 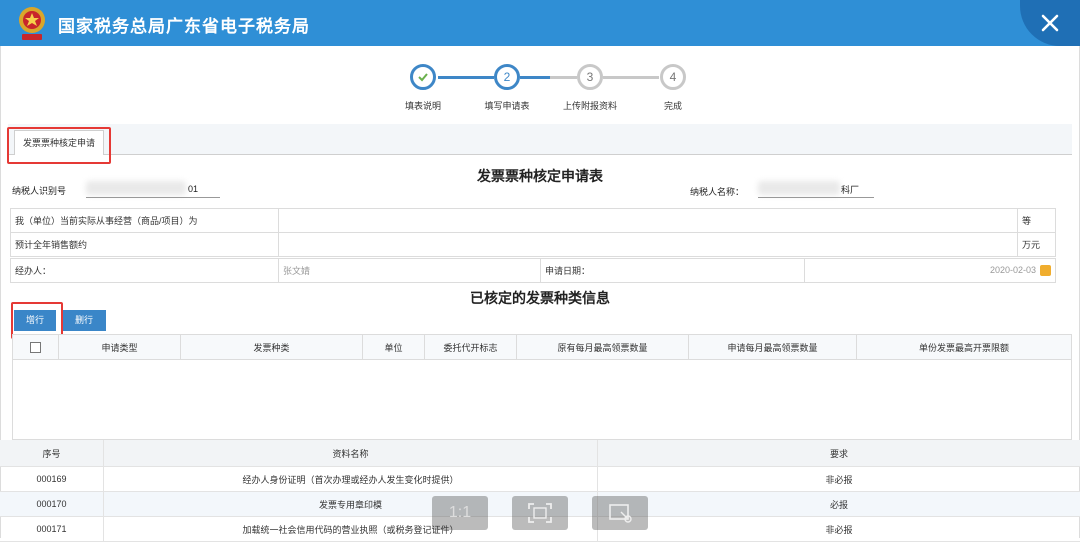 I want to click on redacted-taxpayer-name, so click(x=799, y=188).